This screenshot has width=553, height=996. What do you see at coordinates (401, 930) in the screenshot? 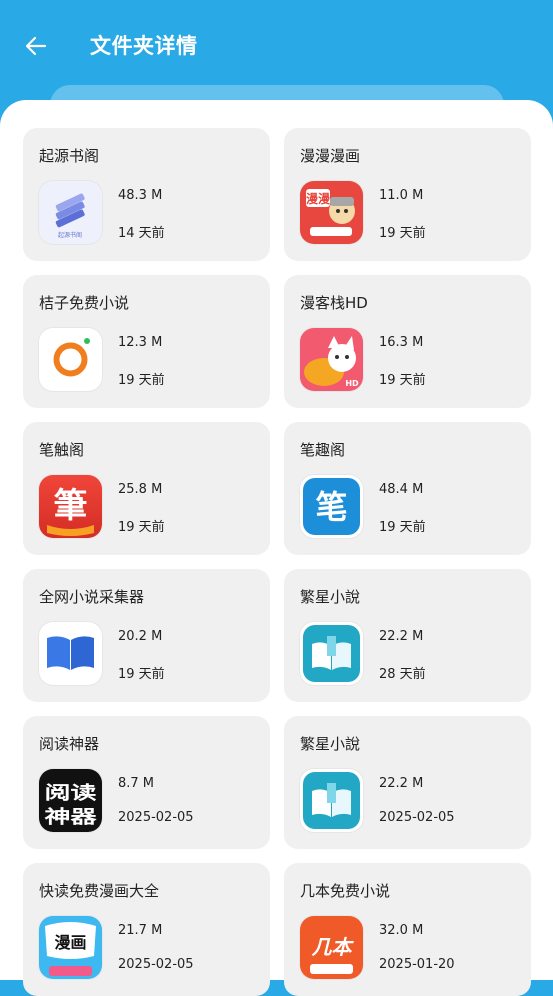
I see `folder-size: 32.0 M` at bounding box center [401, 930].